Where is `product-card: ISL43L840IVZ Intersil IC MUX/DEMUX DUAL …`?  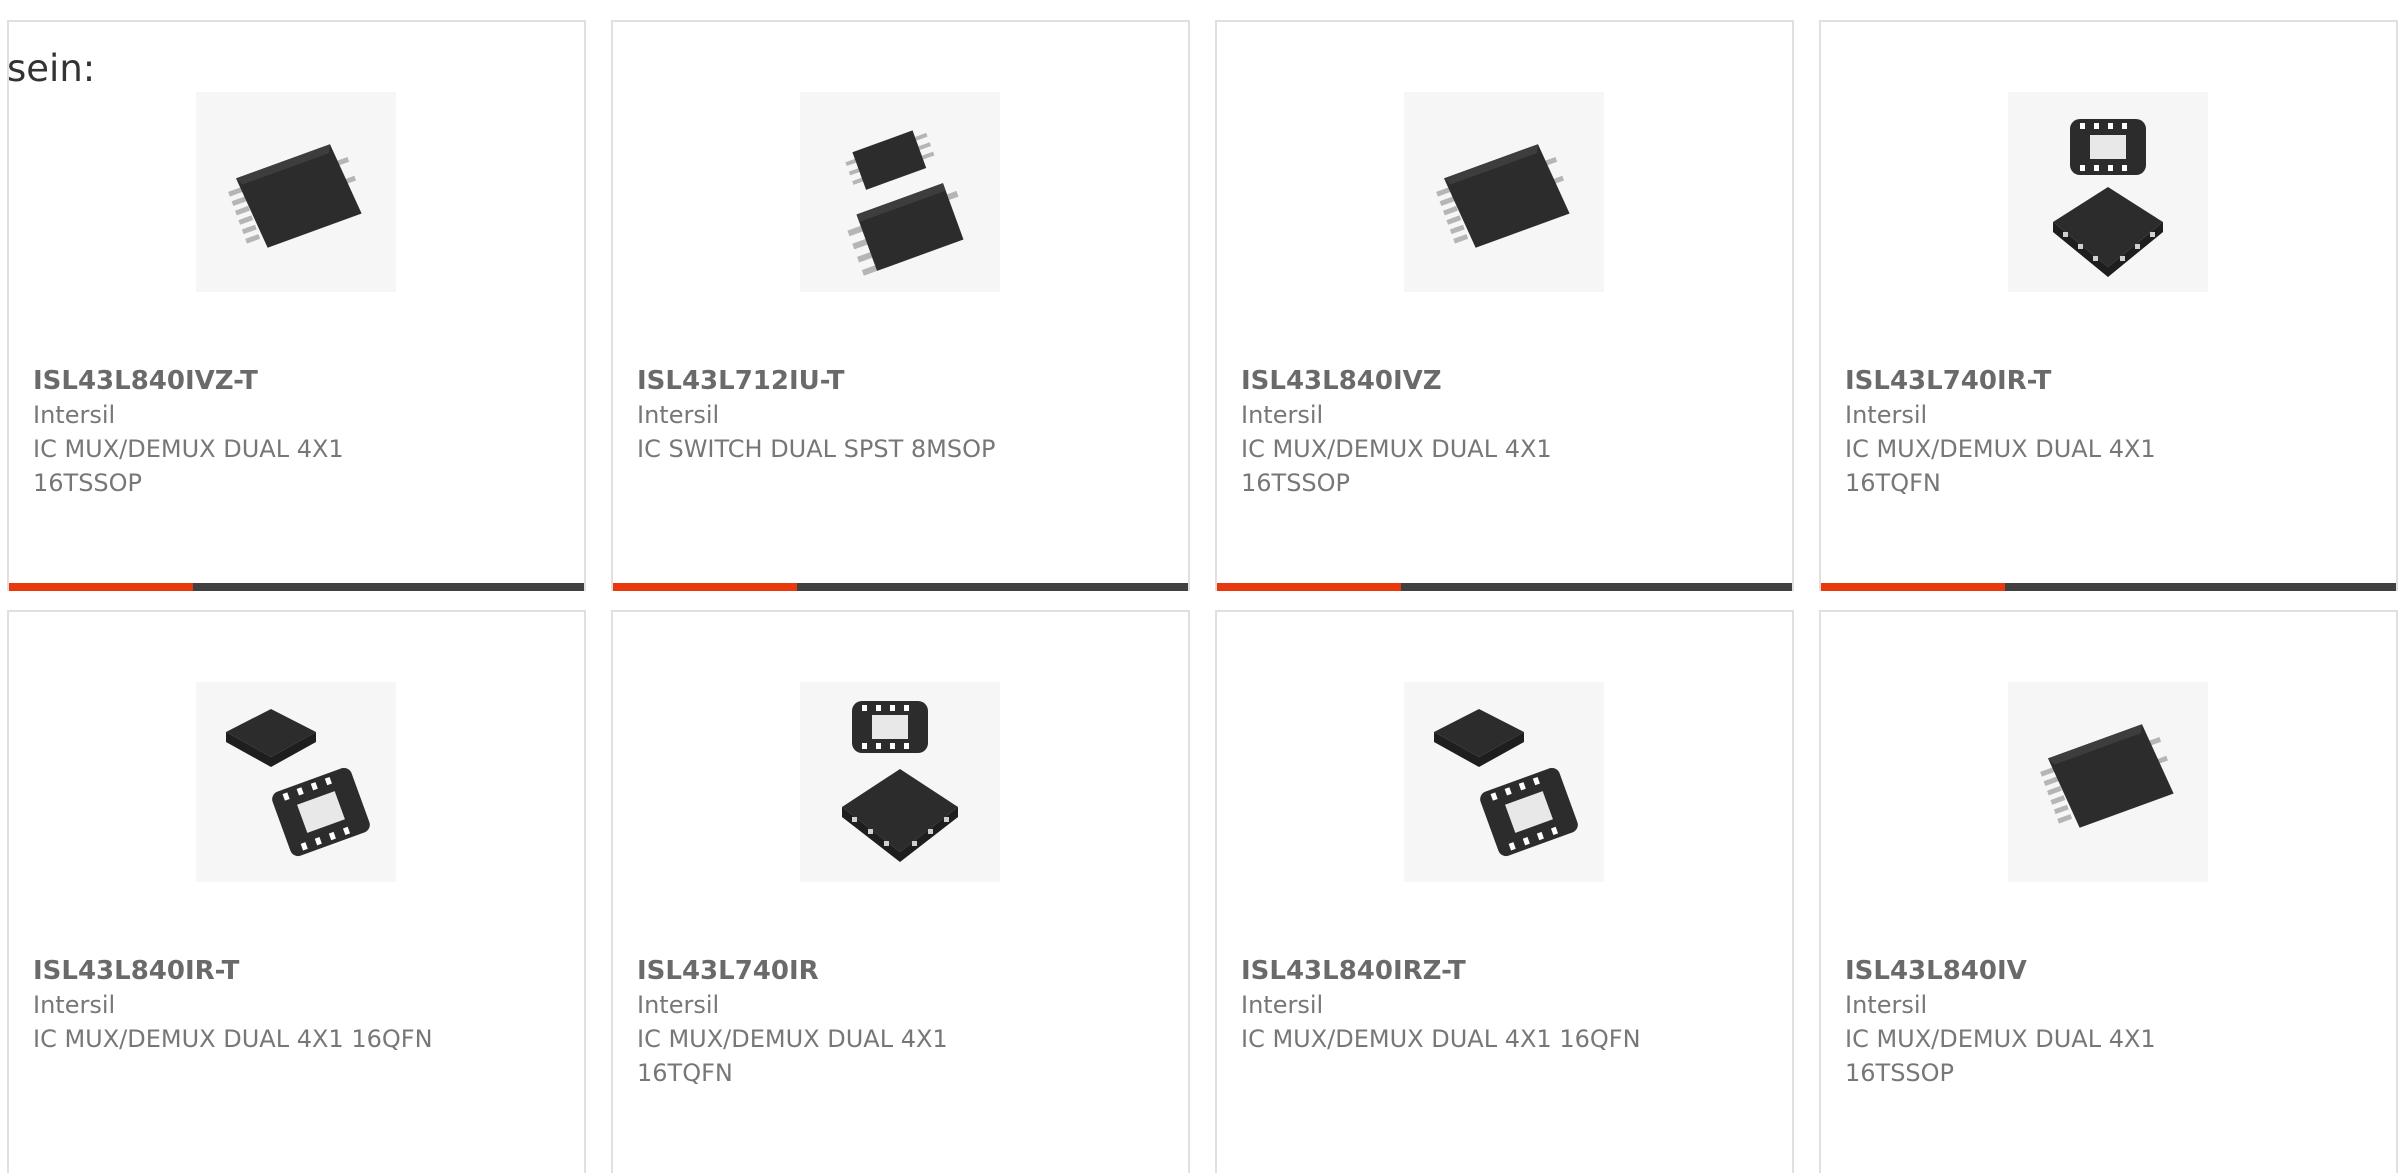
product-card: ISL43L840IVZ Intersil IC MUX/DEMUX DUAL … is located at coordinates (1504, 305).